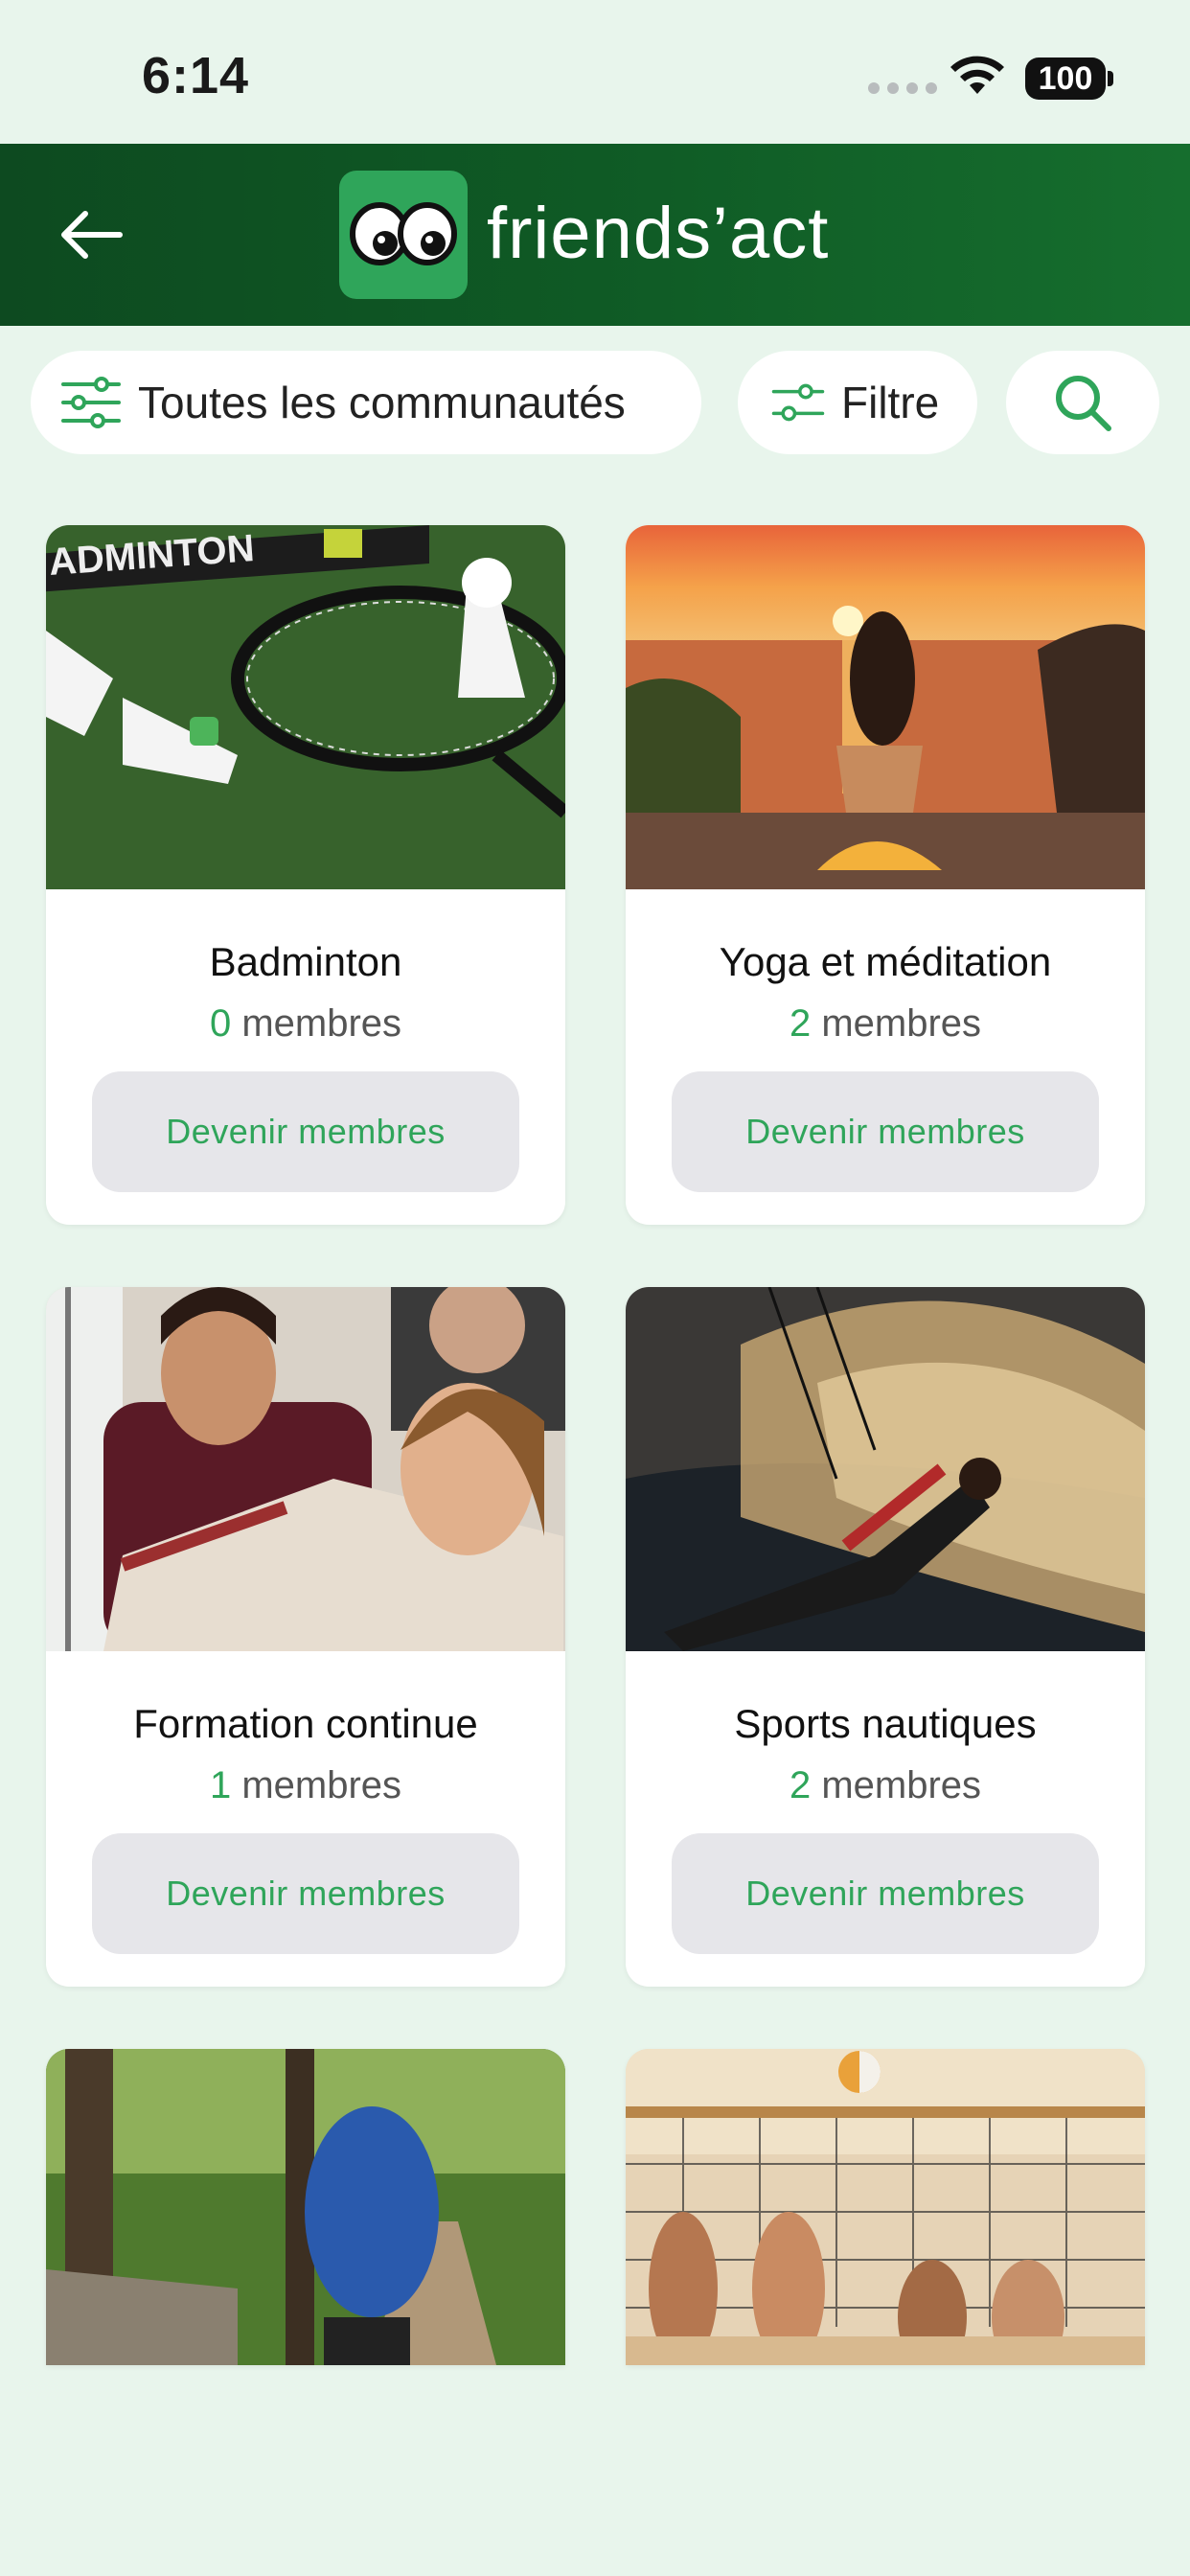 The width and height of the screenshot is (1190, 2576). What do you see at coordinates (886, 1469) in the screenshot?
I see `community-image-nautiques` at bounding box center [886, 1469].